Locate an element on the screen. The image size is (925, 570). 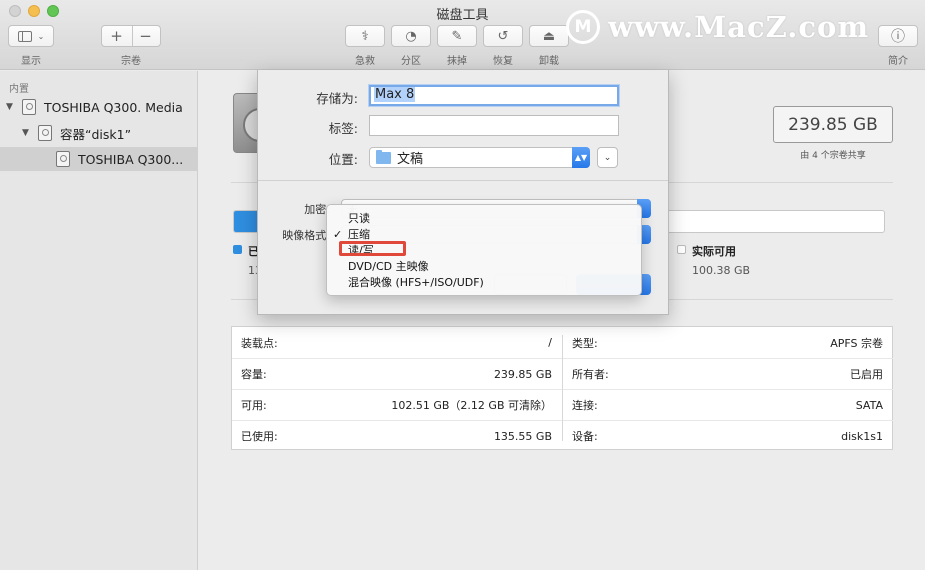
watermark-logo-icon: M is located at coordinates (583, 27).